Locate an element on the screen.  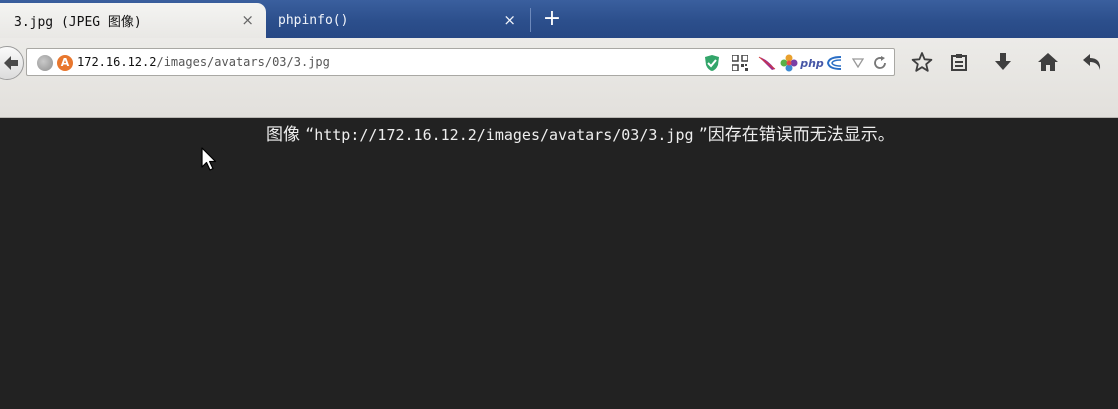
tab-image: 3.jpg (JPEG 图像) × is located at coordinates (133, 20).